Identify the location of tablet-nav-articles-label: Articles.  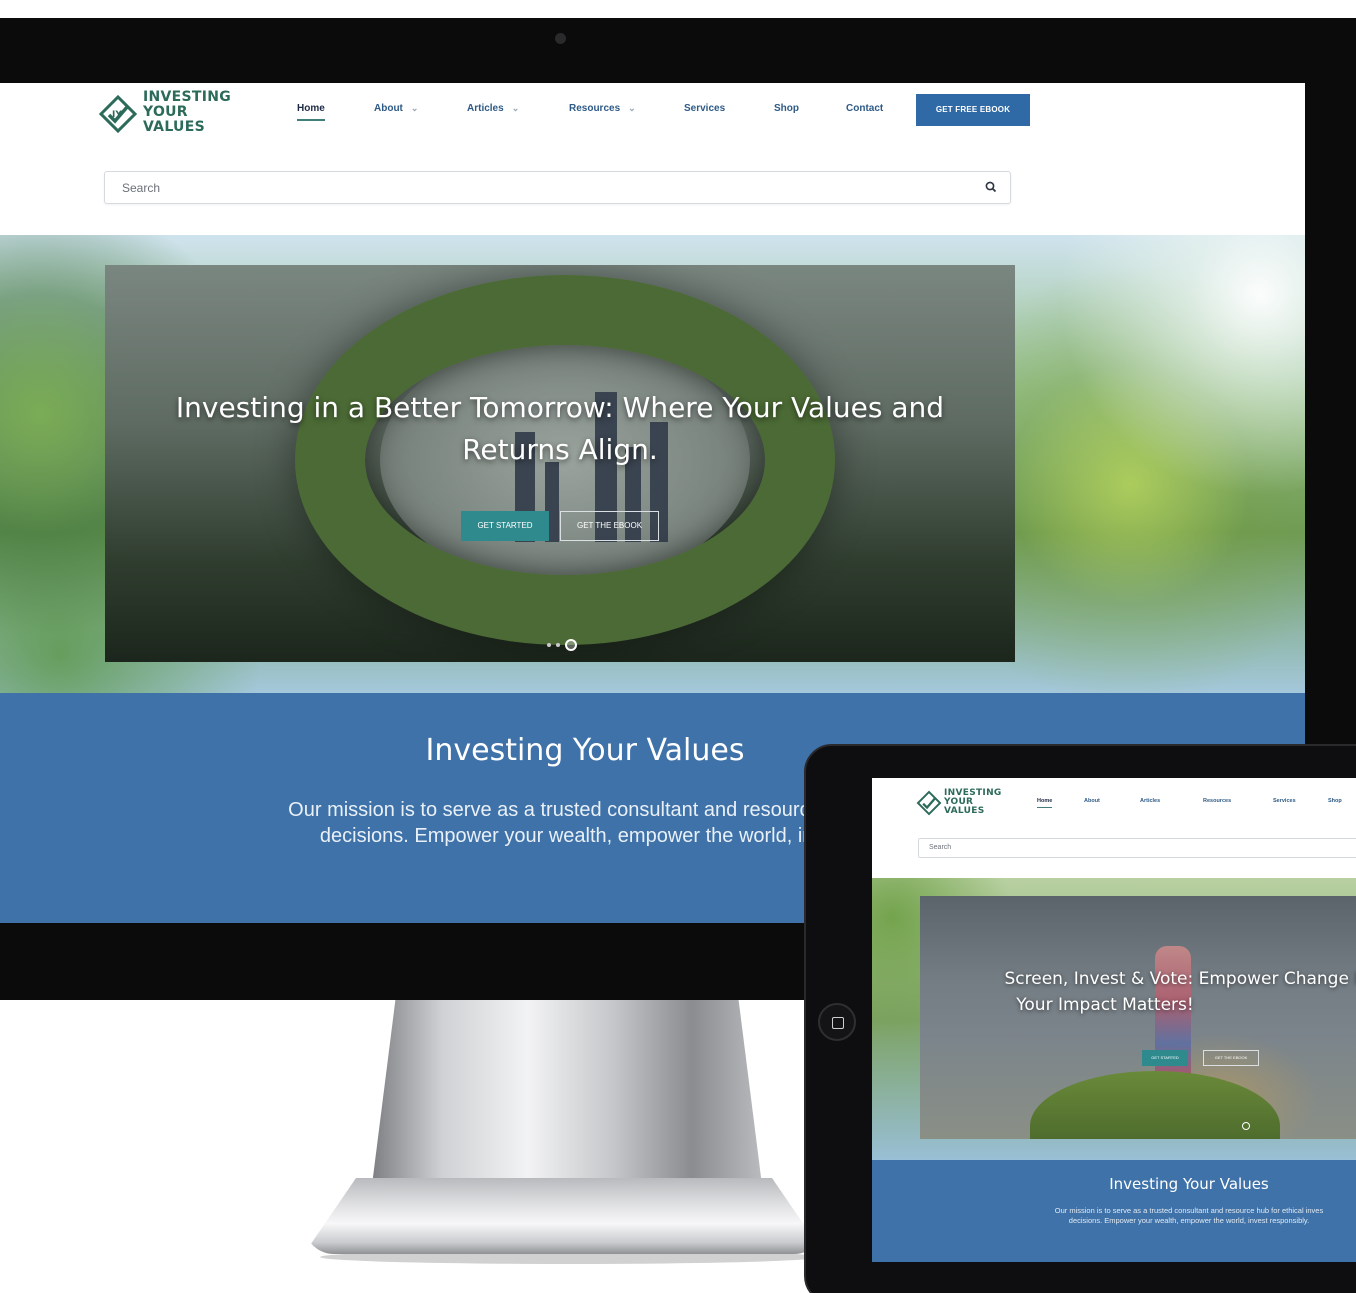
(1150, 801).